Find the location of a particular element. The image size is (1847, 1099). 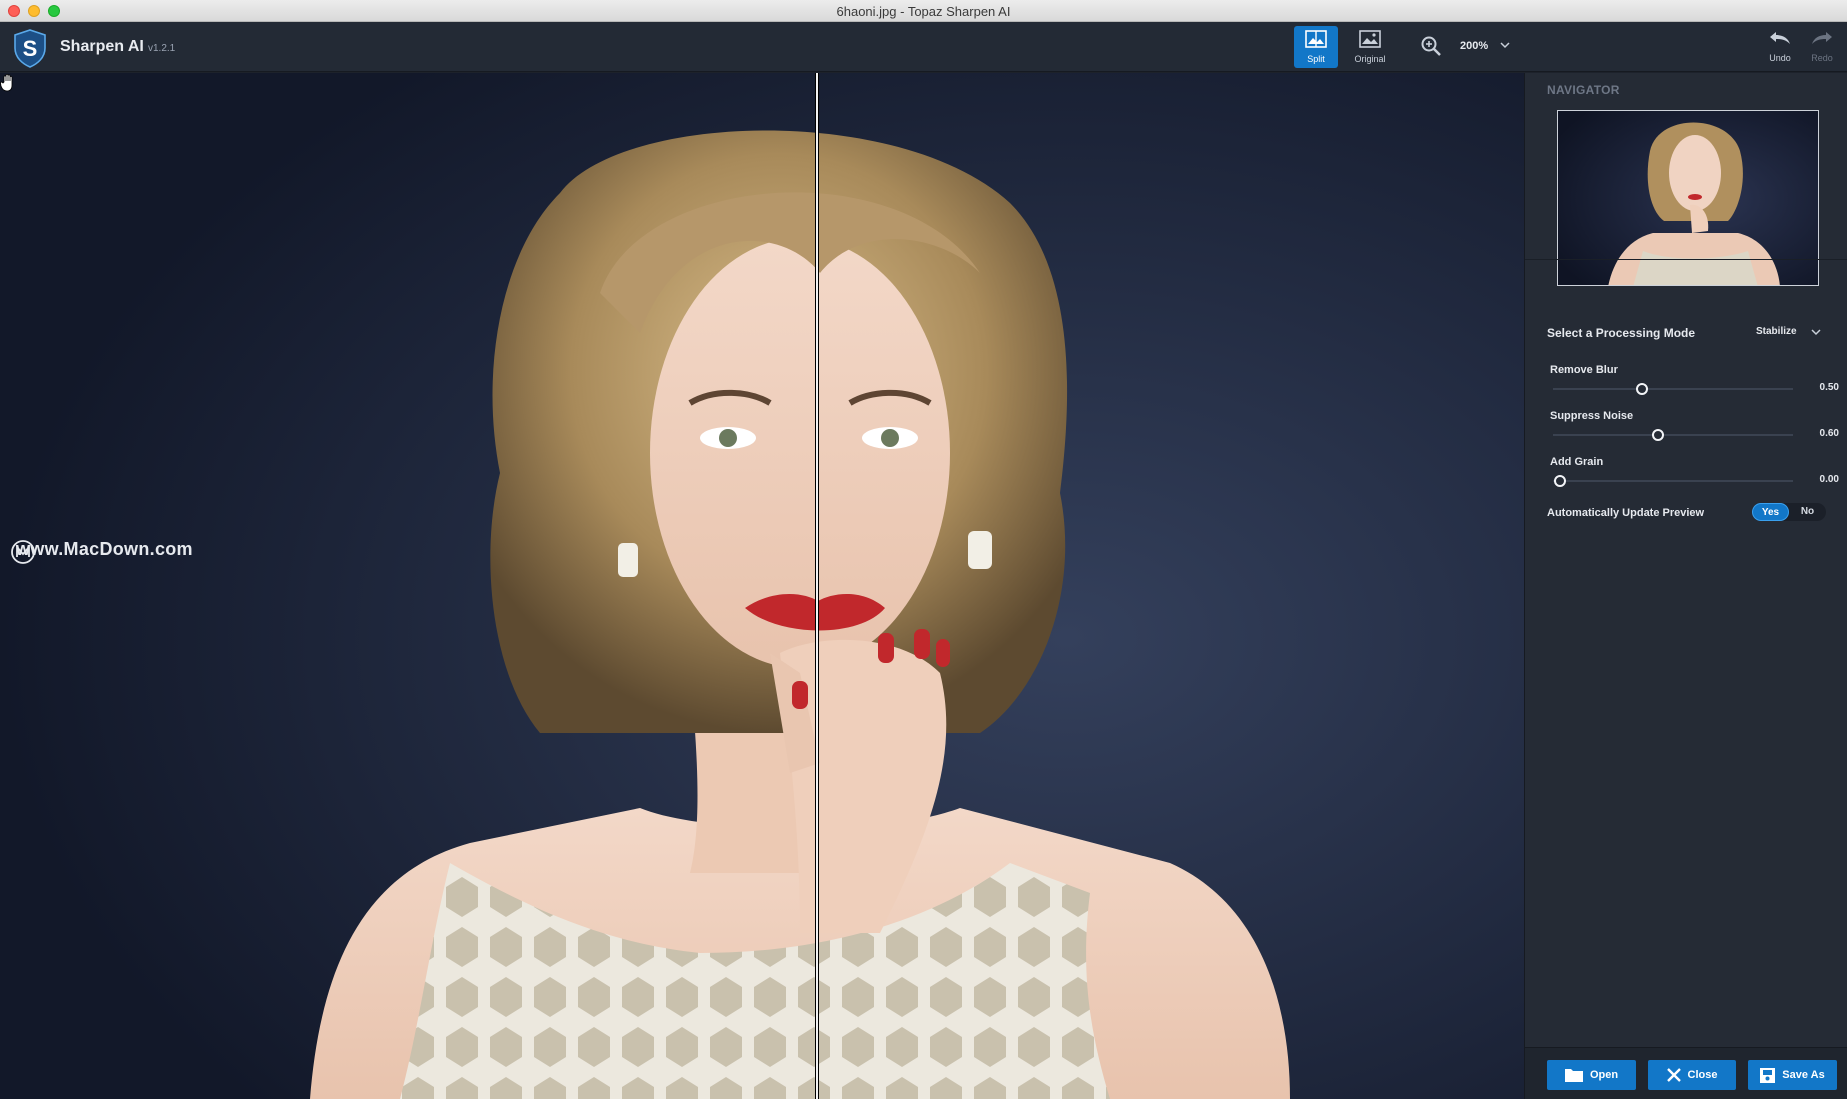

suppress-noise-value: 0.60 is located at coordinates (1829, 433).